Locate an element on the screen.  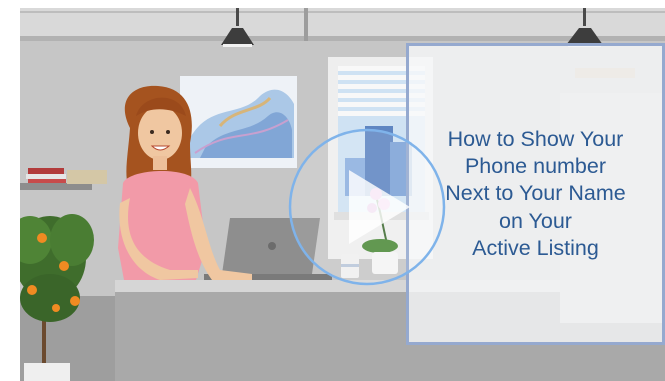
wall-painting is located at coordinates (238, 122).